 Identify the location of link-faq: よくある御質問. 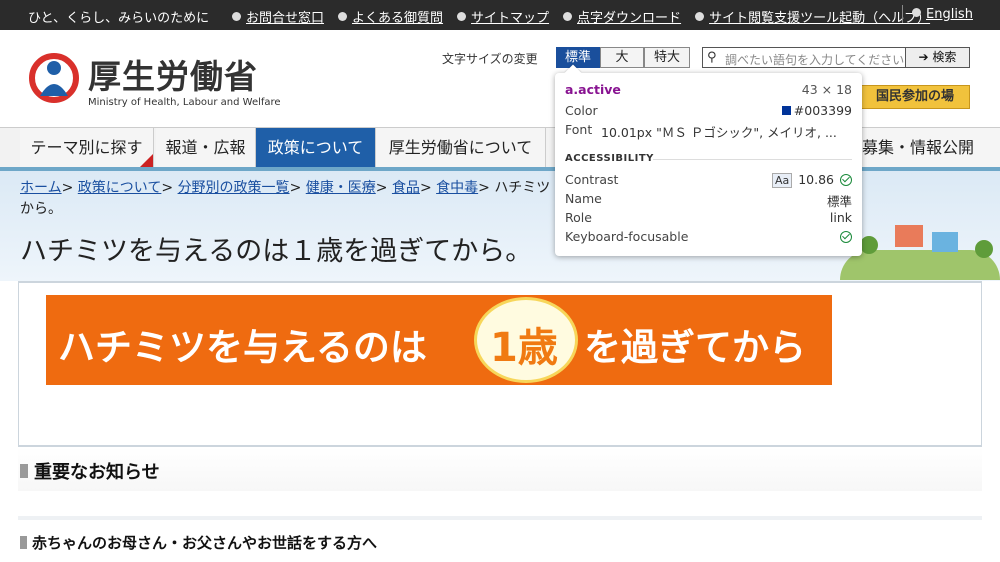
(397, 16).